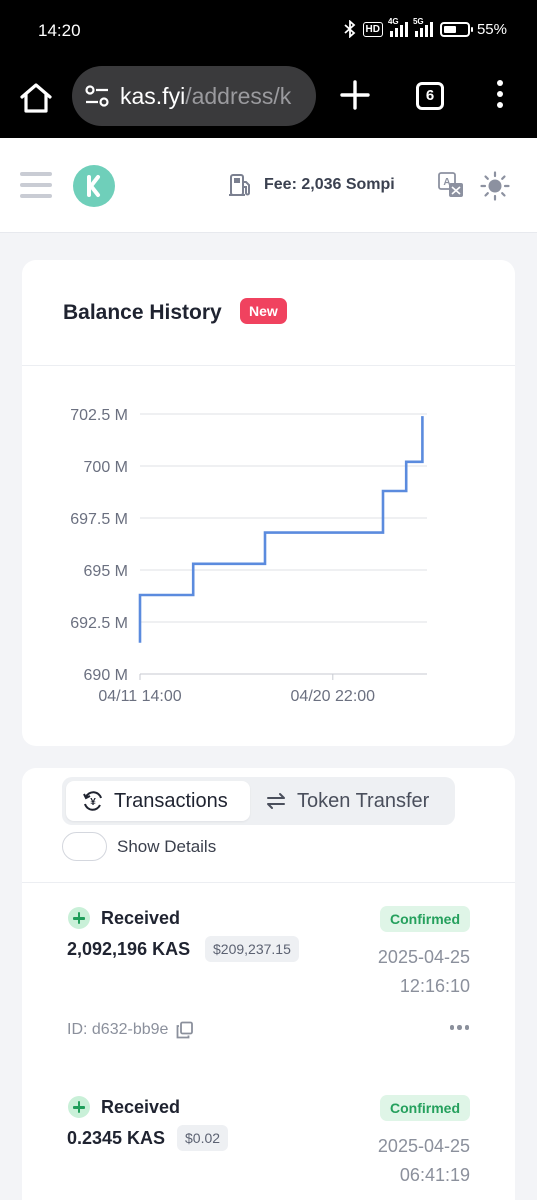  Describe the element at coordinates (129, 949) in the screenshot. I see `tx-amount: 2,092,196 KAS` at that location.